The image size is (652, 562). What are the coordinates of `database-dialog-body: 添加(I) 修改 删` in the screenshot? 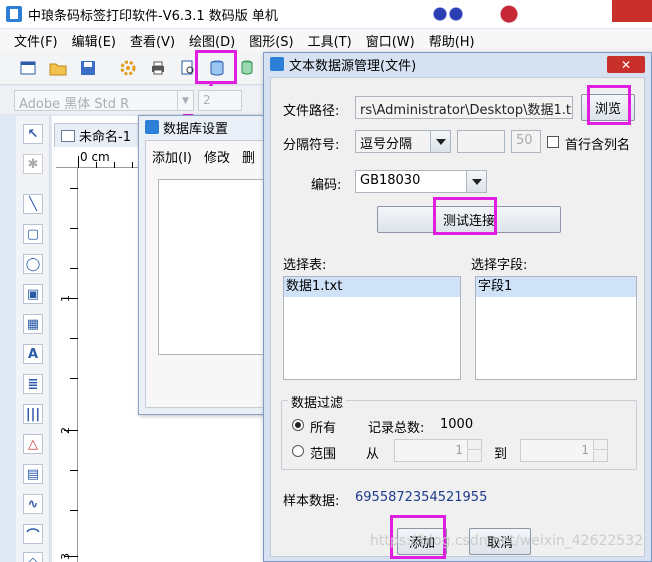 It's located at (207, 274).